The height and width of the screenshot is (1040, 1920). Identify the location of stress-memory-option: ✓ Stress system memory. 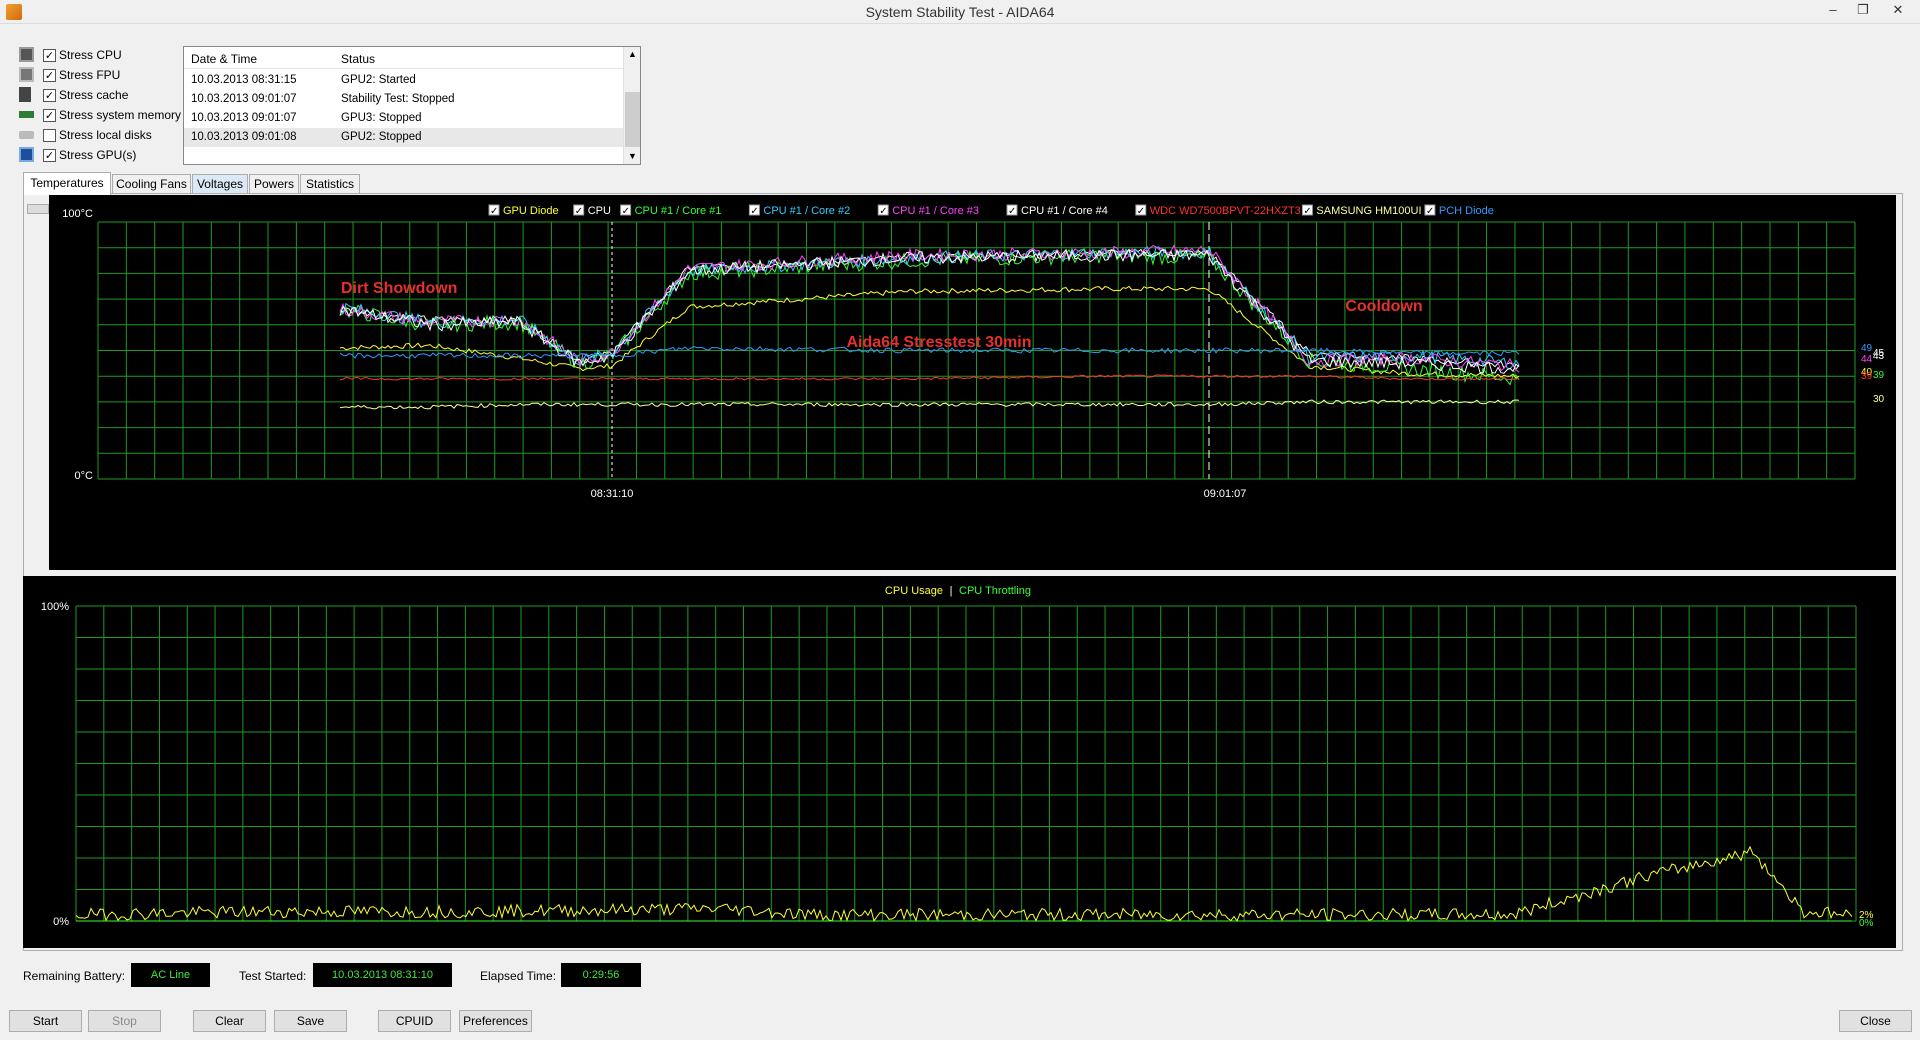
(104, 115).